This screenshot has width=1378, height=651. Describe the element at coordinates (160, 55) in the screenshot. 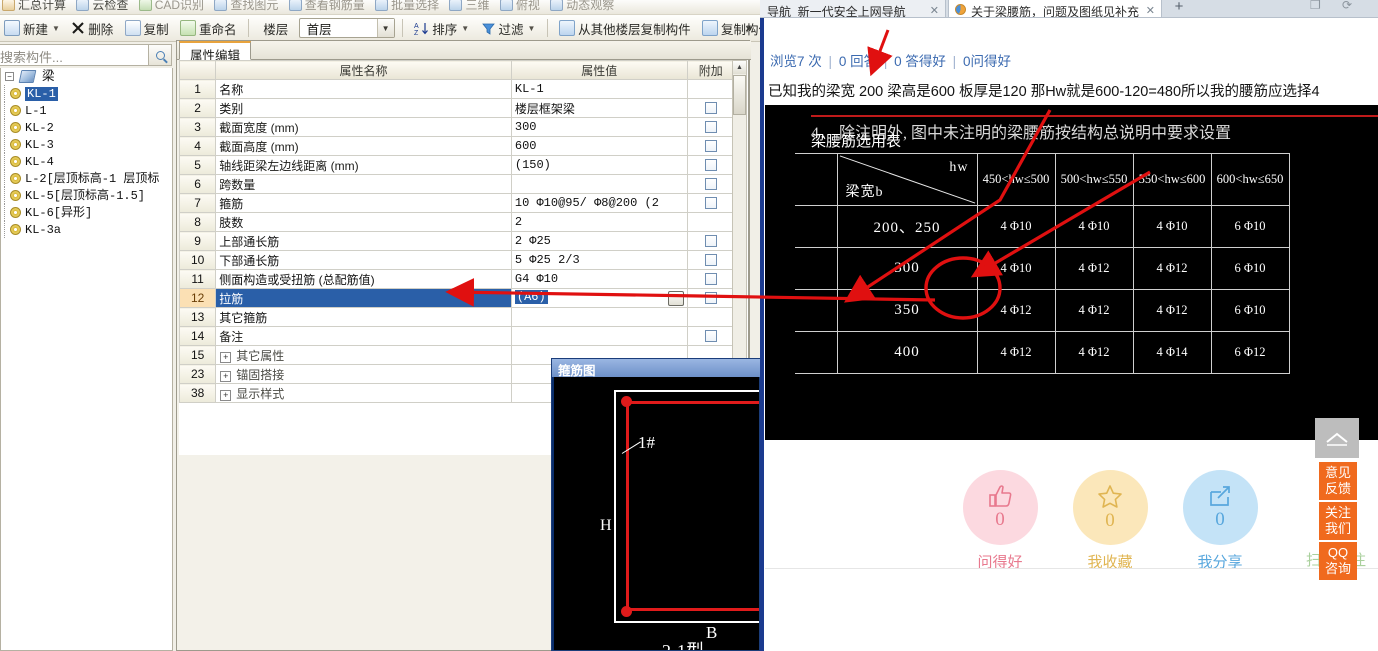

I see `search-button` at that location.